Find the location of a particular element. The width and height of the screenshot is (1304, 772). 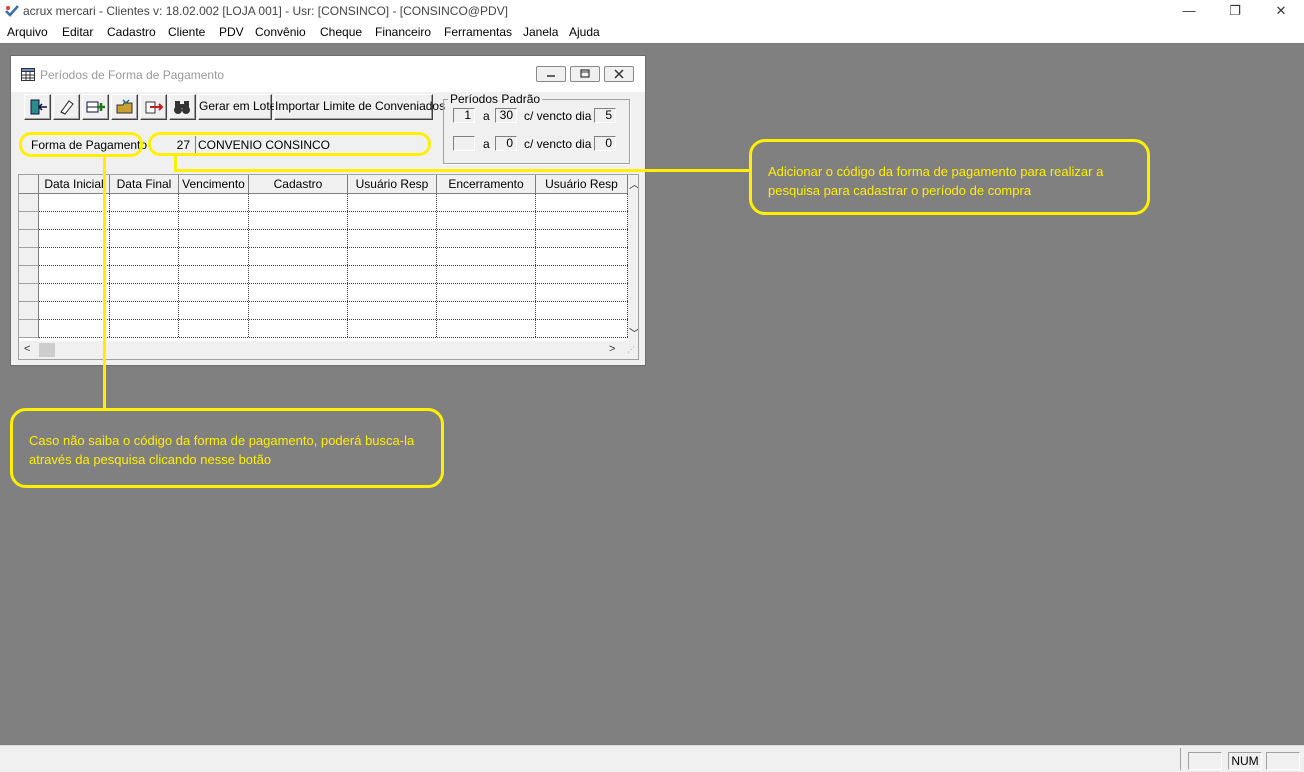

periodo2-to-field: 0 is located at coordinates (506, 143).